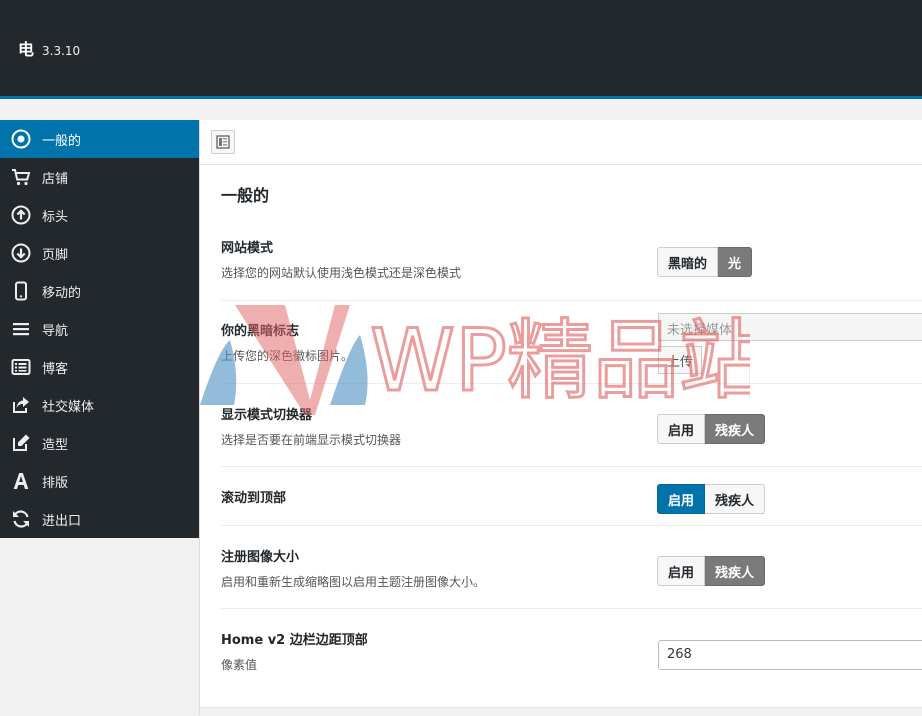 The width and height of the screenshot is (922, 716). Describe the element at coordinates (571, 435) in the screenshot. I see `setting-mode-switcher: 显示模式切换器 选择是否要在前端显示模式切换器` at that location.